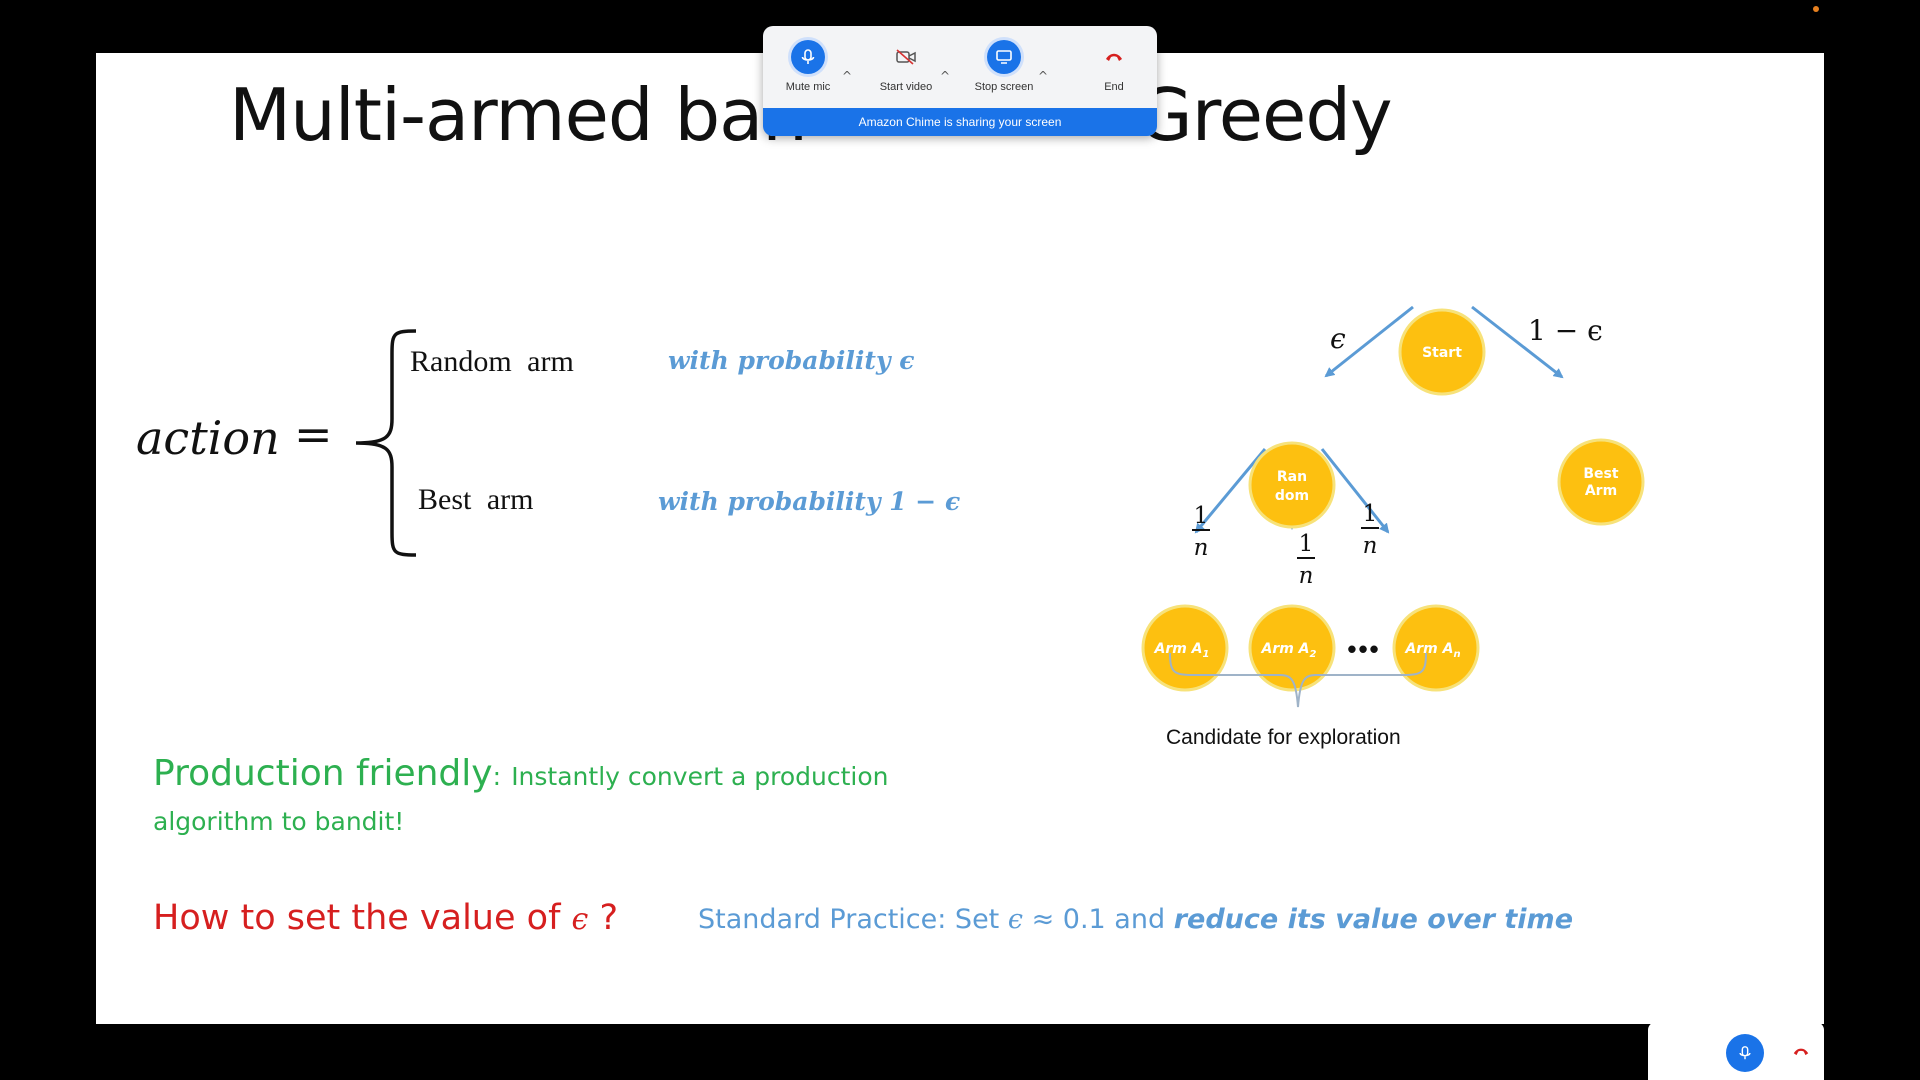 Image resolution: width=1920 pixels, height=1080 pixels. I want to click on frac-right: 1 n, so click(1370, 530).